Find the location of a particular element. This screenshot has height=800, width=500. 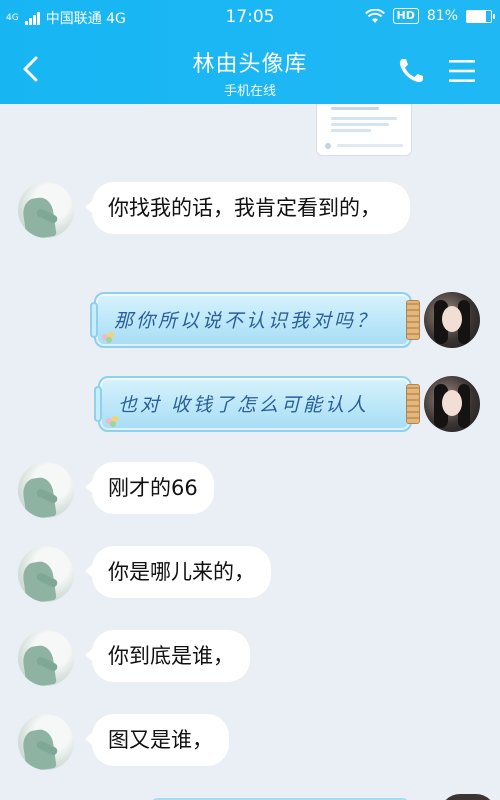

status-bar: 4G 中国联通 4G 17:05 HD 81% is located at coordinates (250, 17).